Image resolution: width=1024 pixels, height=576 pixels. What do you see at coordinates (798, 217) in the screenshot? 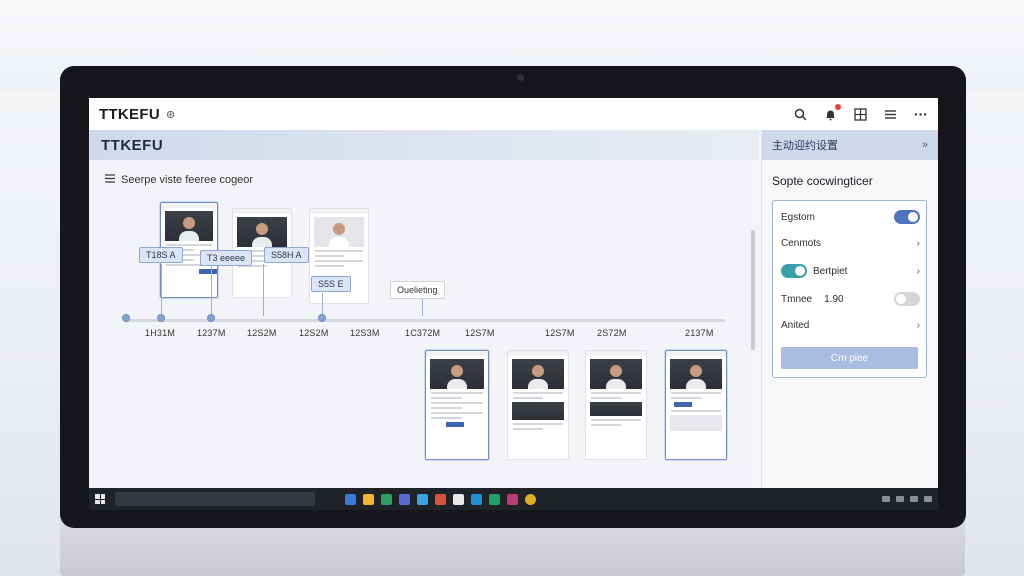
I see `setting-label: Egstom` at bounding box center [798, 217].